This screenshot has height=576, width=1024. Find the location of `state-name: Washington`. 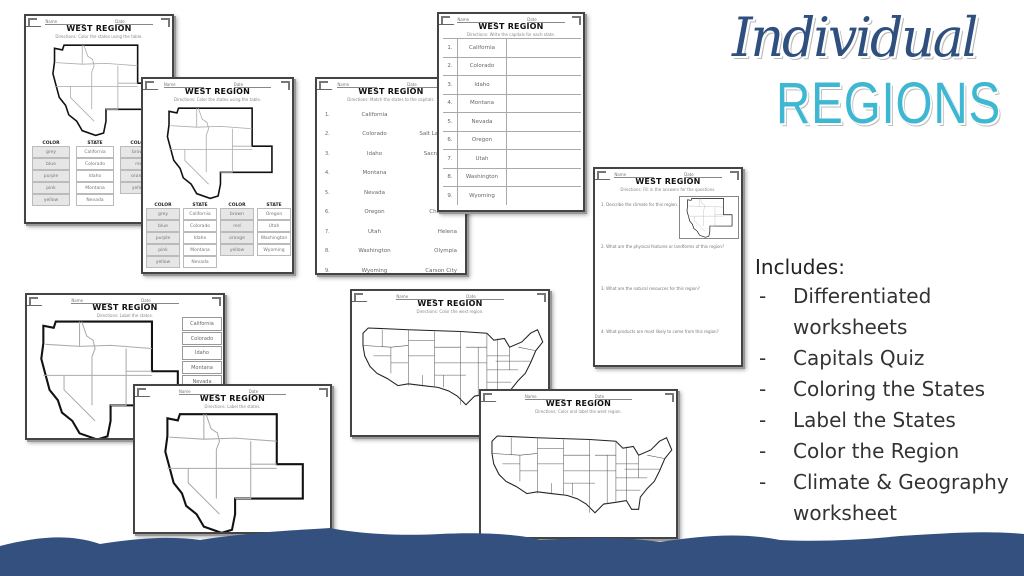

state-name: Washington is located at coordinates (482, 177).